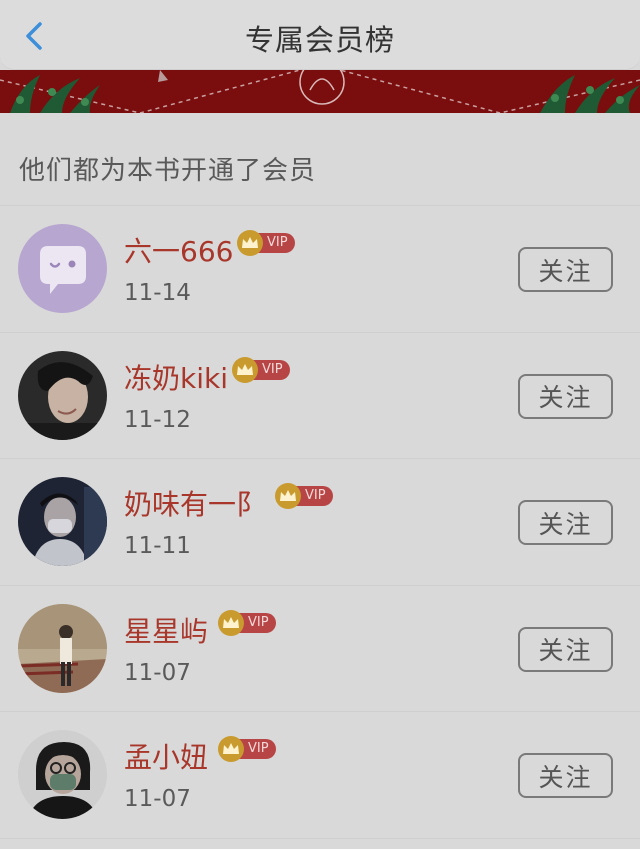  I want to click on page-title: 专属会员榜, so click(319, 40).